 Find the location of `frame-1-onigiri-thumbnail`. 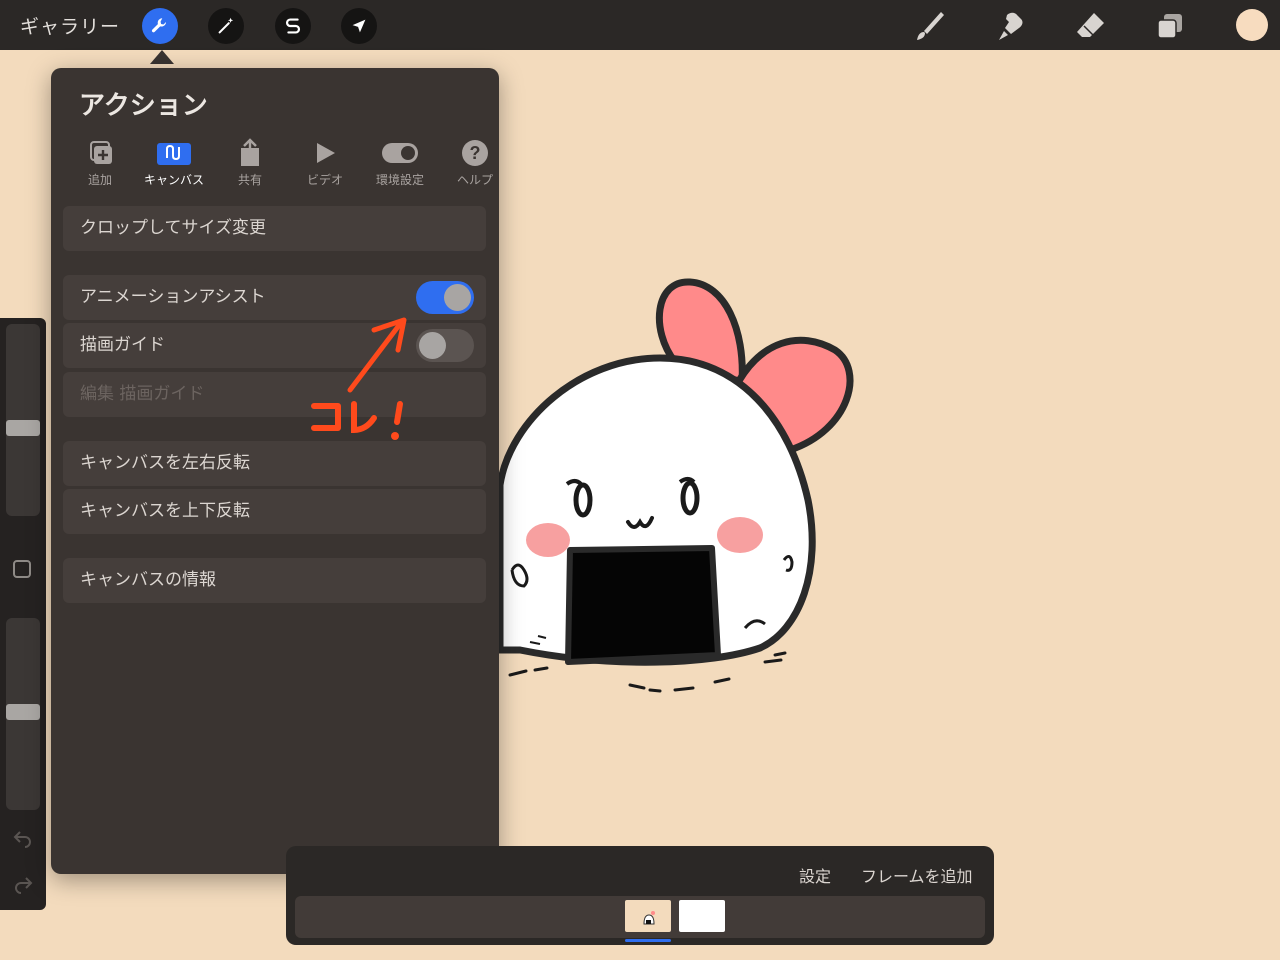

frame-1-onigiri-thumbnail is located at coordinates (649, 918).